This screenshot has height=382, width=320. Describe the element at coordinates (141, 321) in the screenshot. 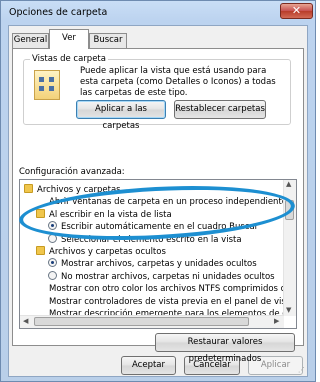

I see `horizontal-scroll-thumb` at that location.